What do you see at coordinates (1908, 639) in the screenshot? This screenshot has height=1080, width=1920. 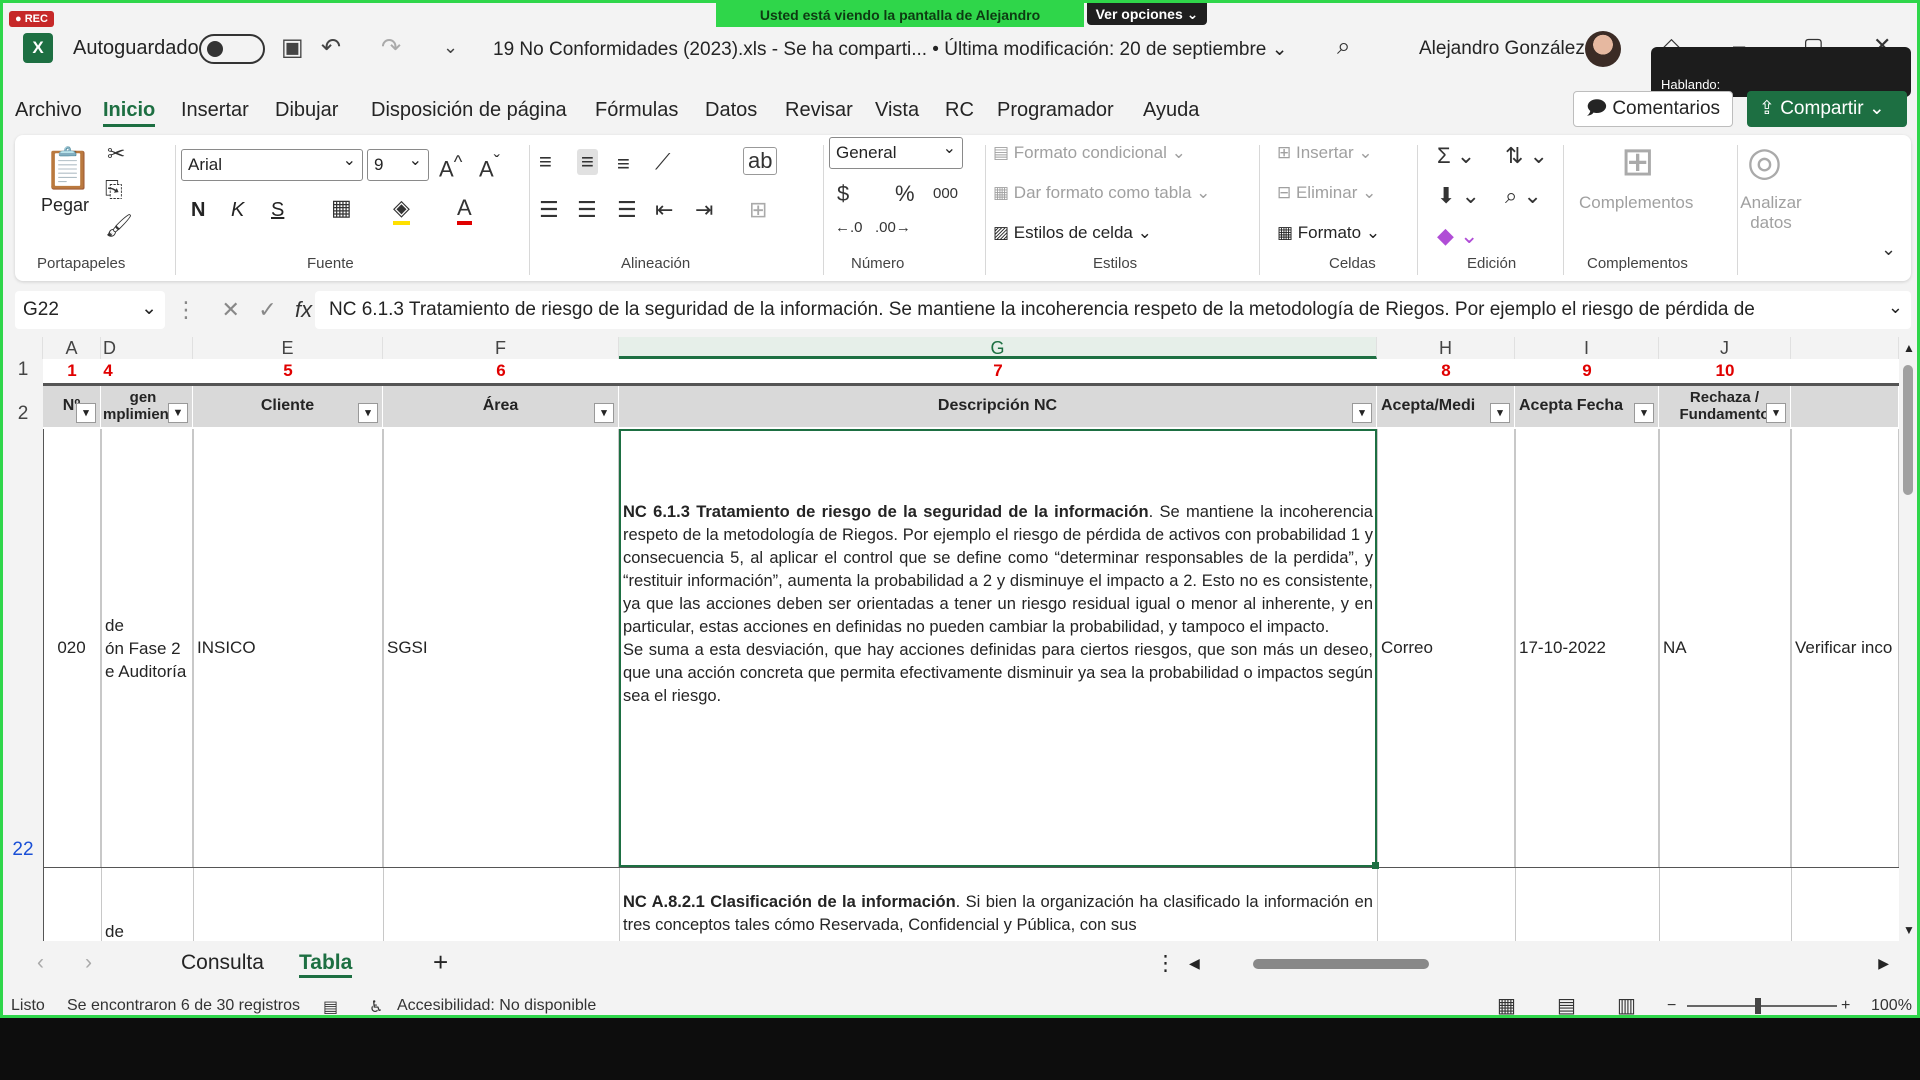 I see `vertical-scrollbar: ▲ ▼` at bounding box center [1908, 639].